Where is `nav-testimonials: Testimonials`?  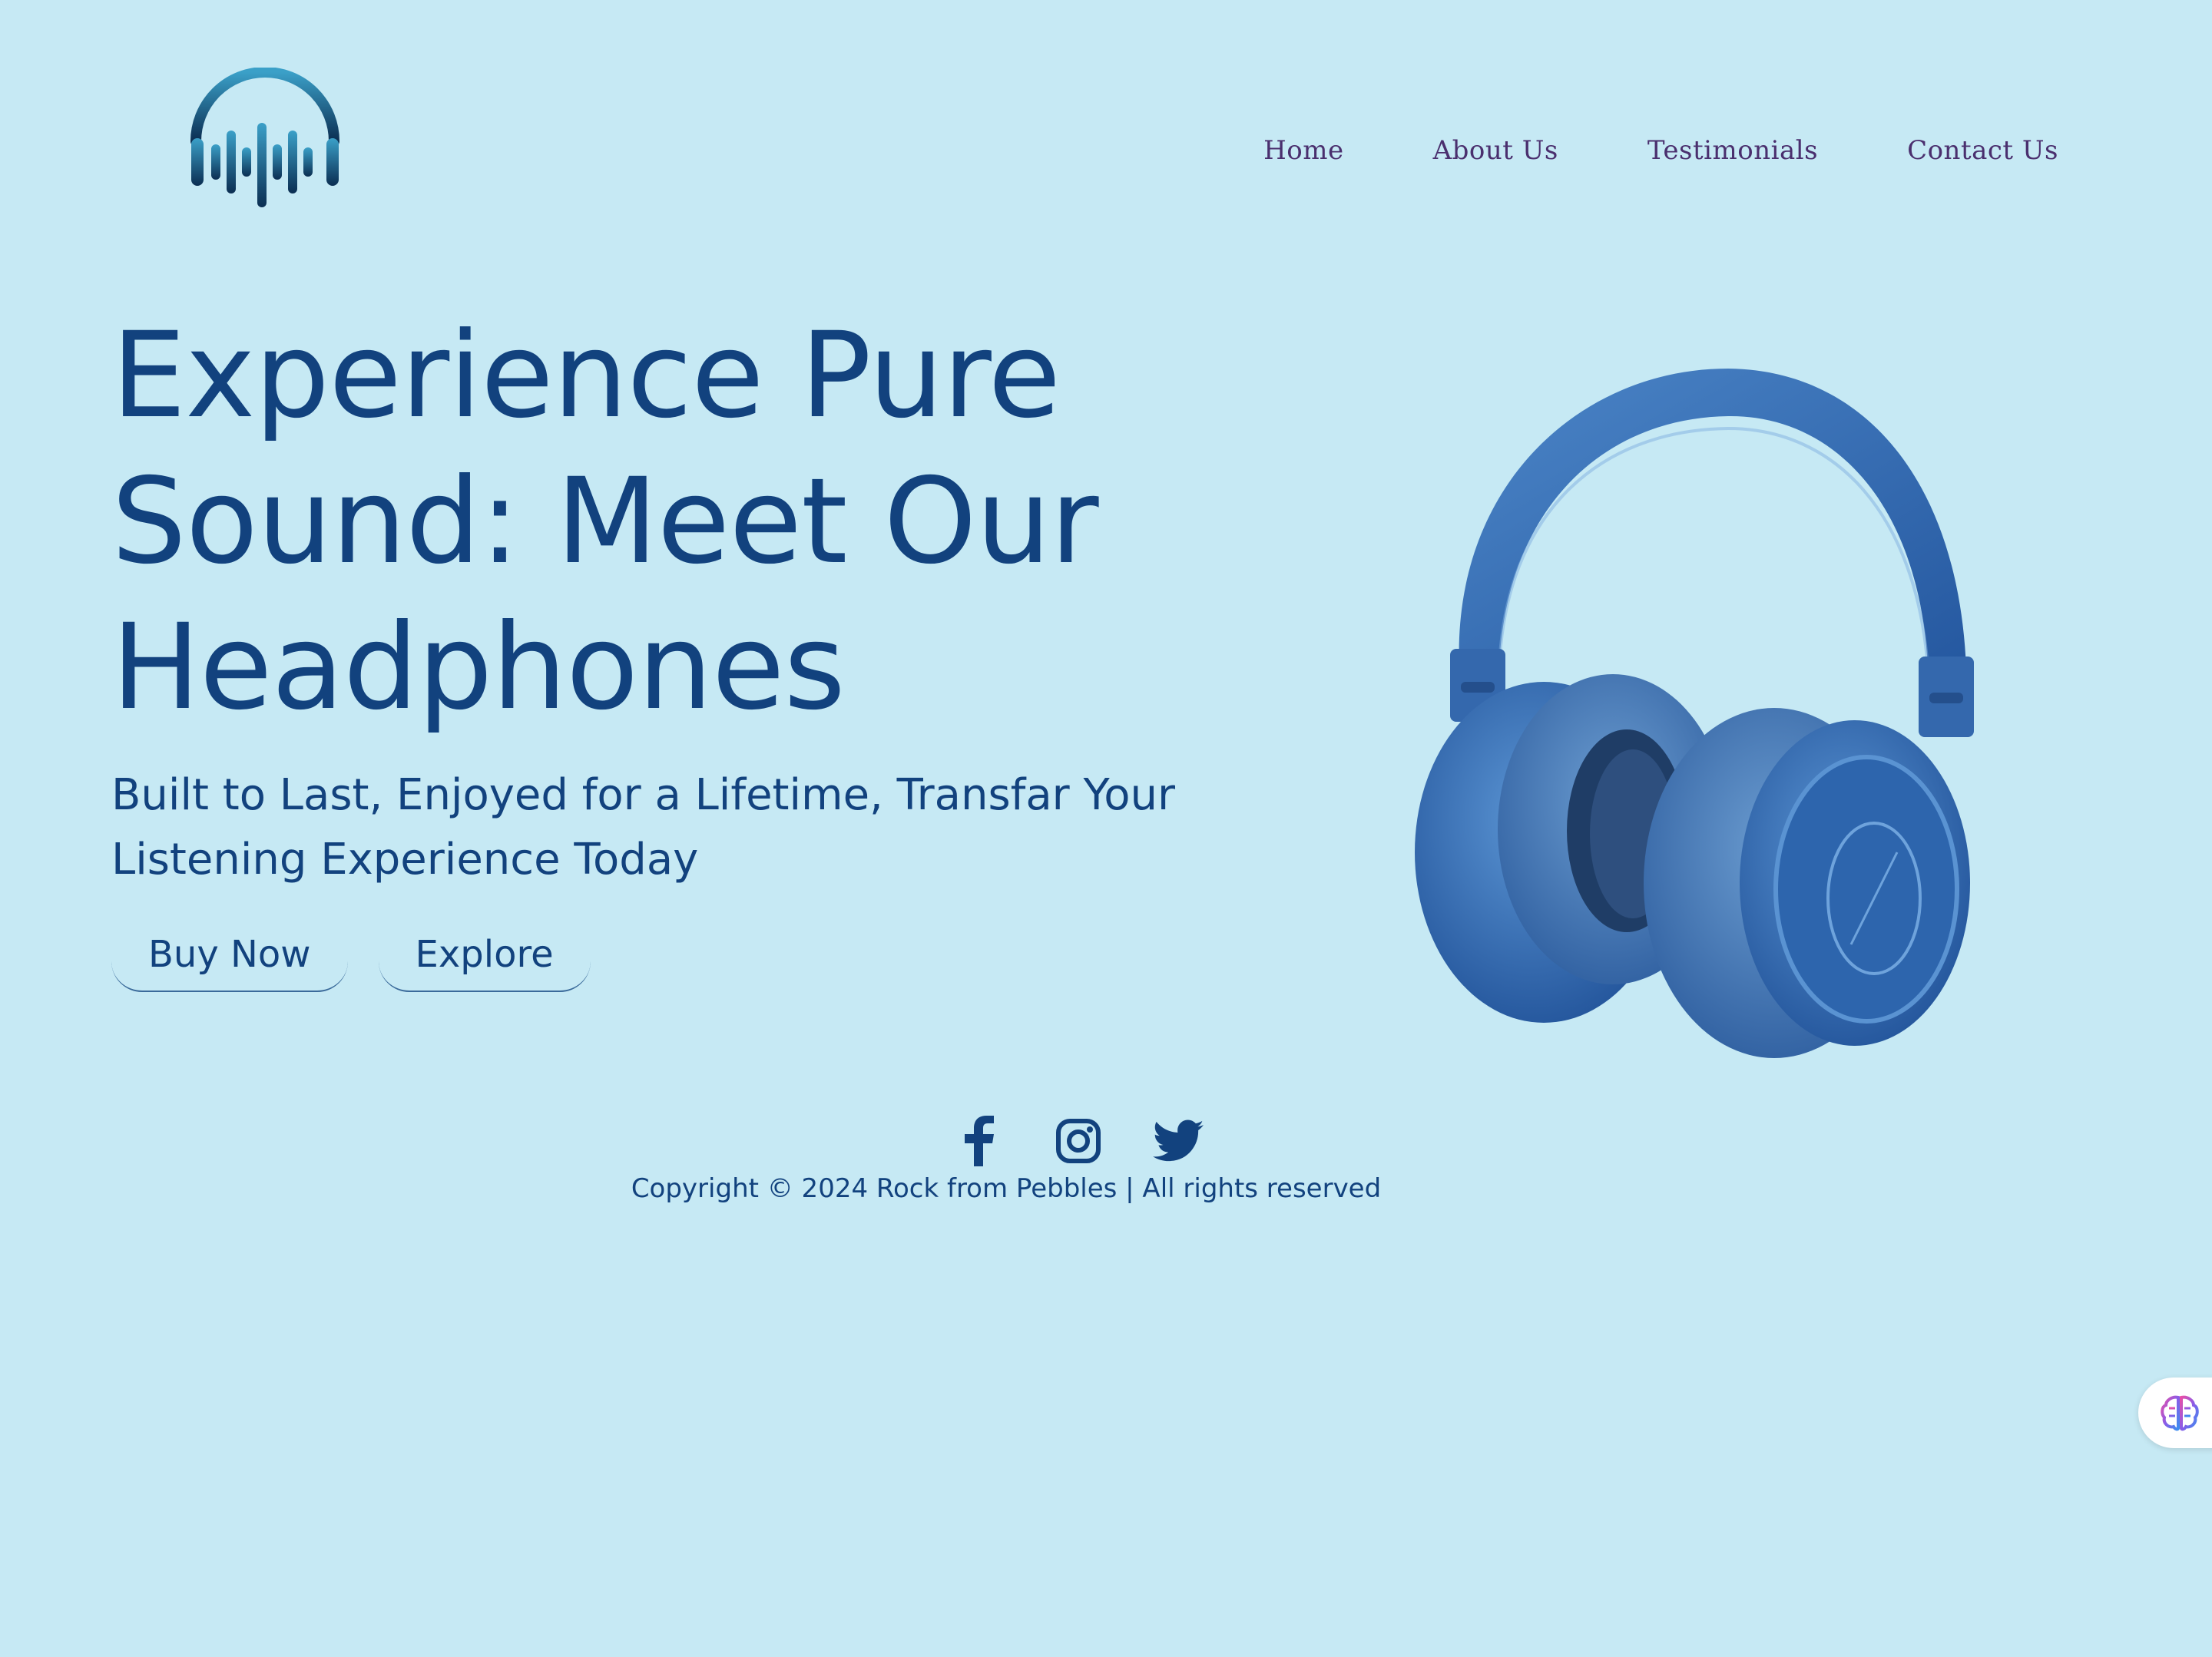
nav-testimonials: Testimonials is located at coordinates (1733, 151).